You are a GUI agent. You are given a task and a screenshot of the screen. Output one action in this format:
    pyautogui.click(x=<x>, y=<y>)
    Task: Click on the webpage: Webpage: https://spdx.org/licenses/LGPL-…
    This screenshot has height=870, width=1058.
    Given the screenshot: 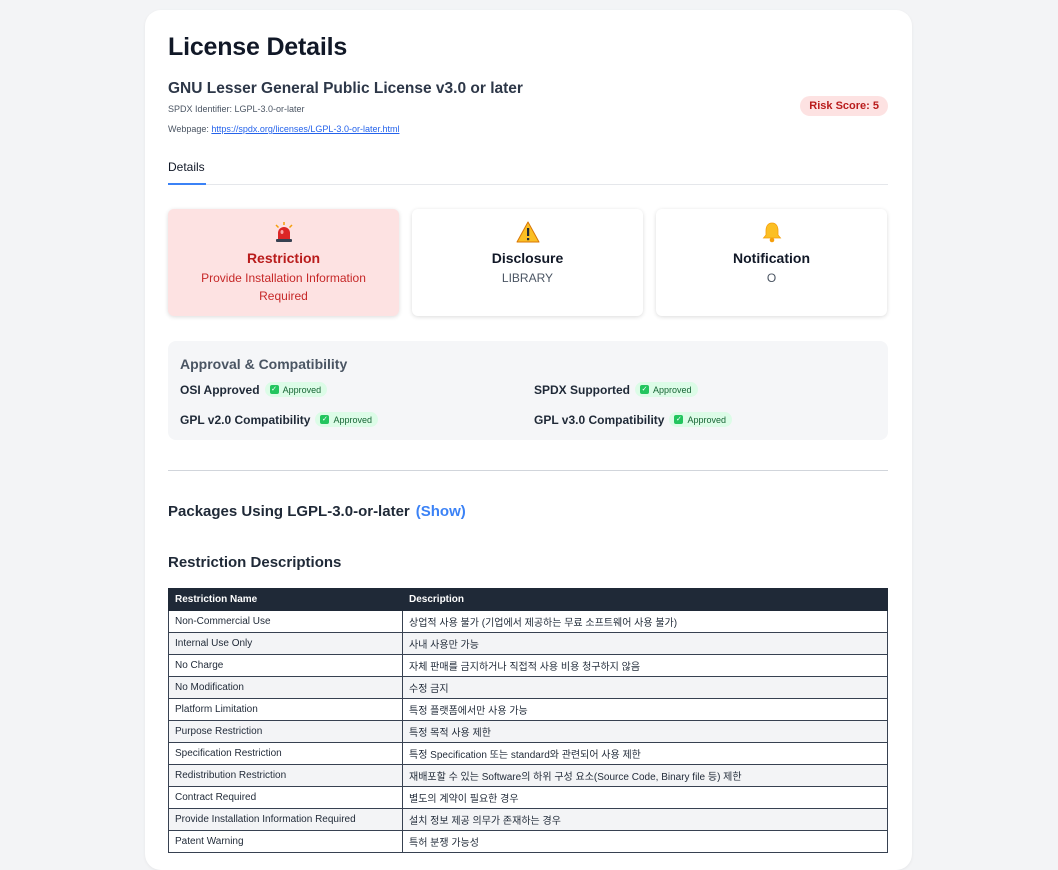 What is the action you would take?
    pyautogui.click(x=283, y=129)
    